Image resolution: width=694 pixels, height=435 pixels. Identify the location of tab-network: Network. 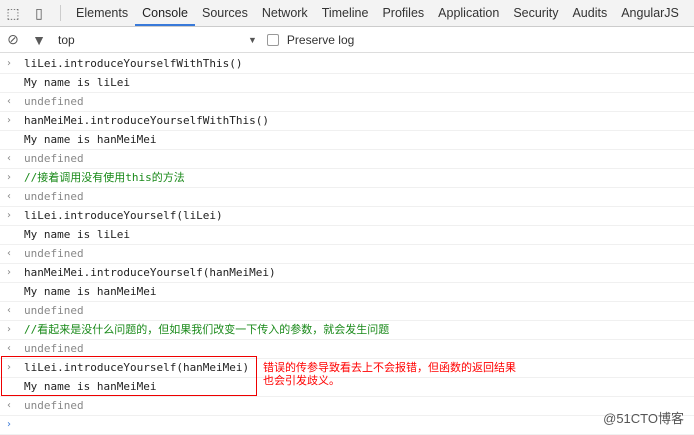
(285, 13).